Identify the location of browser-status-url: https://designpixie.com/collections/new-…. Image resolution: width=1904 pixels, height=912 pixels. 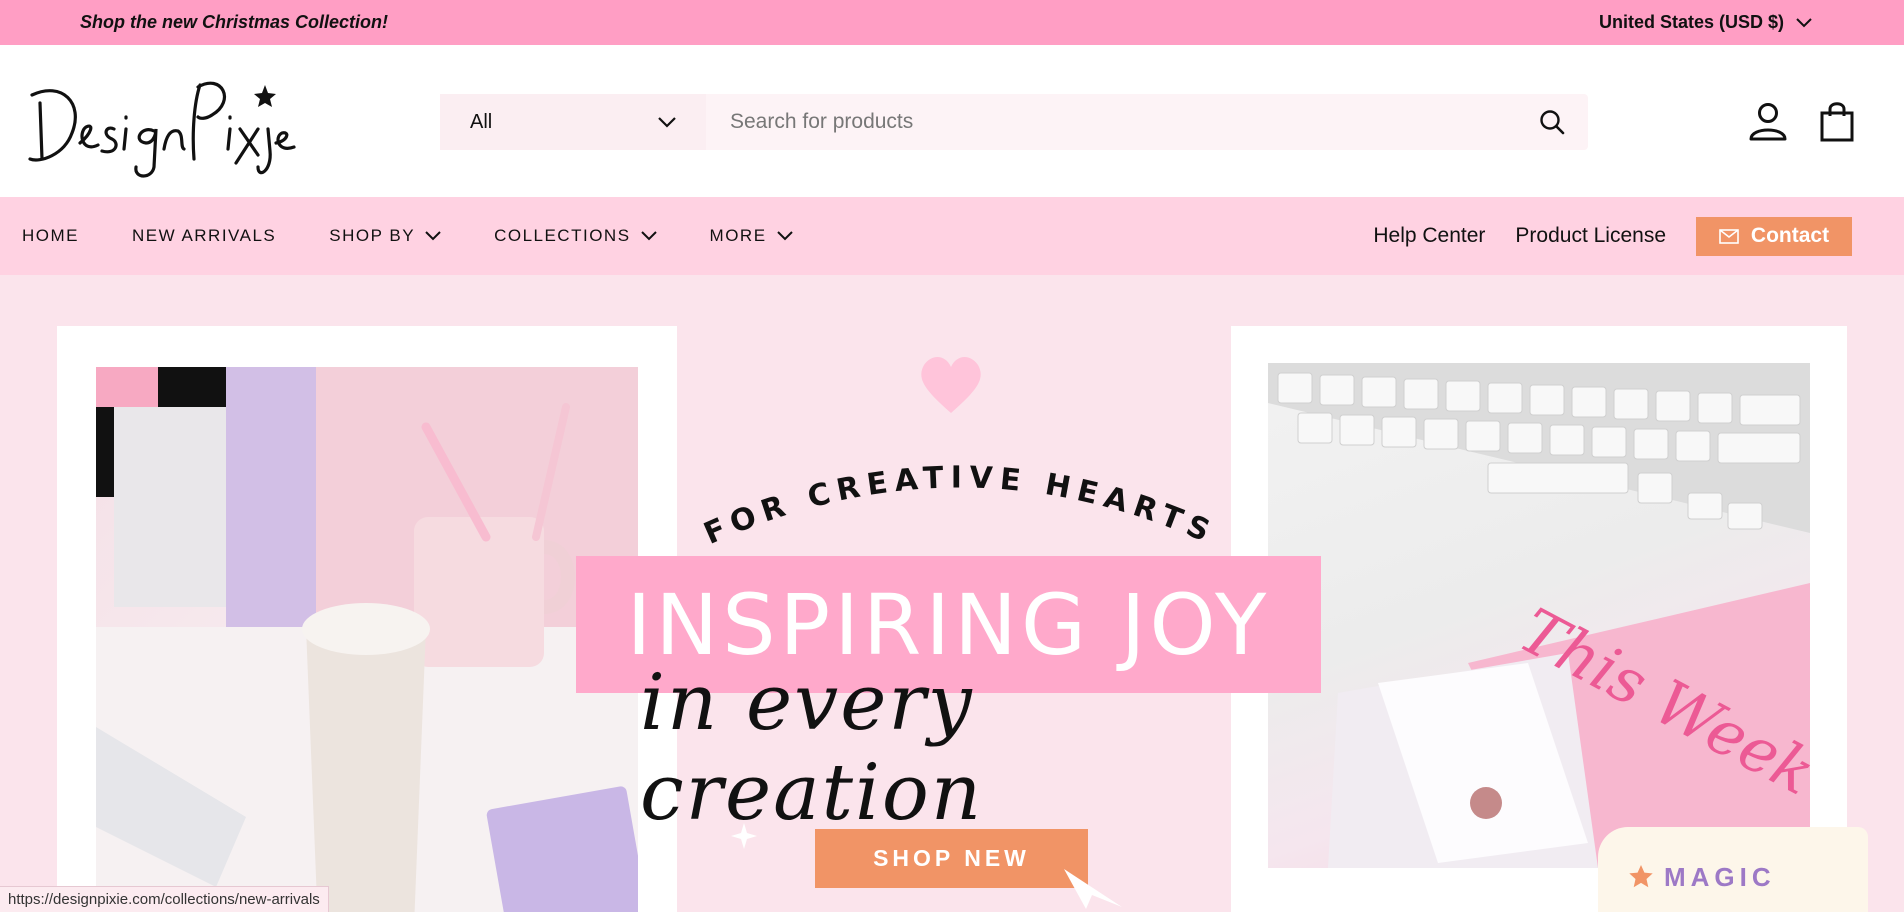
(164, 899).